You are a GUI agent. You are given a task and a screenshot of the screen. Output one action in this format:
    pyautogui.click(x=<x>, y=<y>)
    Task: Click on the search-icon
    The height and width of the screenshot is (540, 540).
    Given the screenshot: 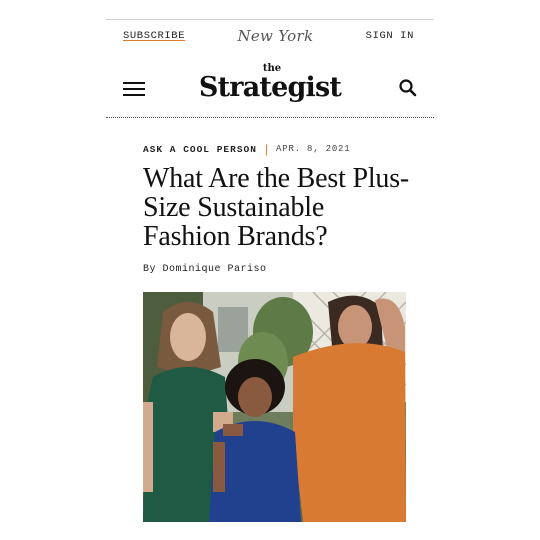 What is the action you would take?
    pyautogui.click(x=408, y=88)
    